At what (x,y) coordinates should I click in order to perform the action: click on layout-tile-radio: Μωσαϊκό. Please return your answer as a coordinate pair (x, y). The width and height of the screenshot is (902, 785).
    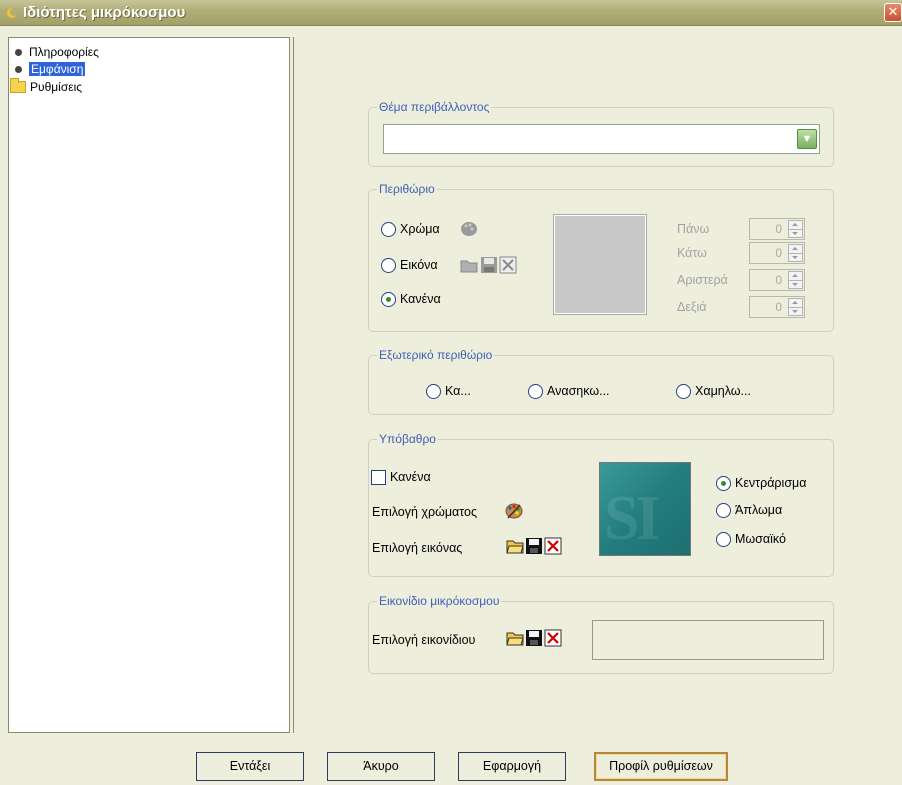
    Looking at the image, I should click on (751, 539).